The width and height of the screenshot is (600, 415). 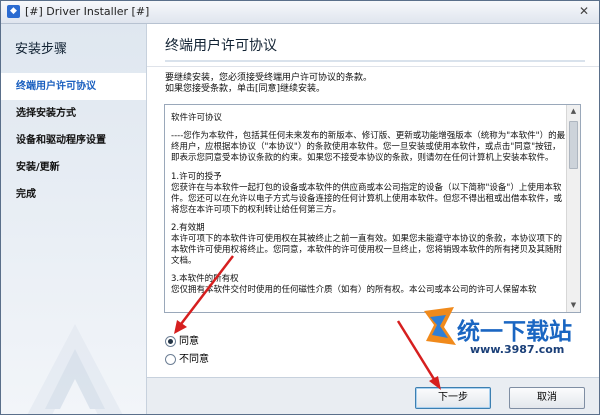 I want to click on license-scrollbar: ▲ ▼, so click(x=573, y=208).